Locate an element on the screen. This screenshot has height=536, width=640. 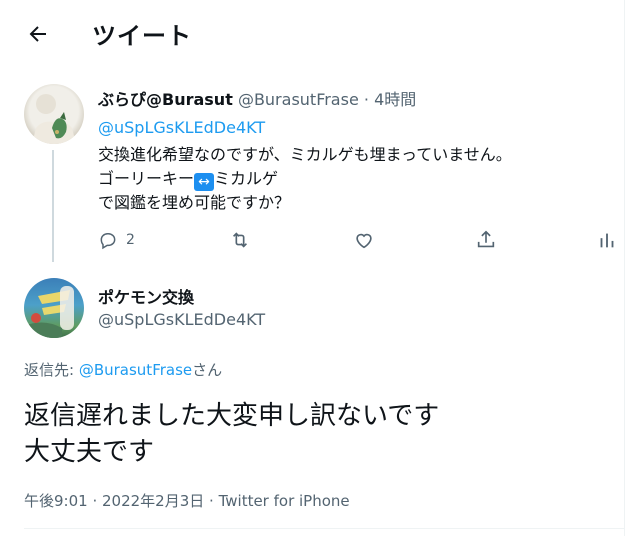
reply-prefix: 返信先: is located at coordinates (51, 370).